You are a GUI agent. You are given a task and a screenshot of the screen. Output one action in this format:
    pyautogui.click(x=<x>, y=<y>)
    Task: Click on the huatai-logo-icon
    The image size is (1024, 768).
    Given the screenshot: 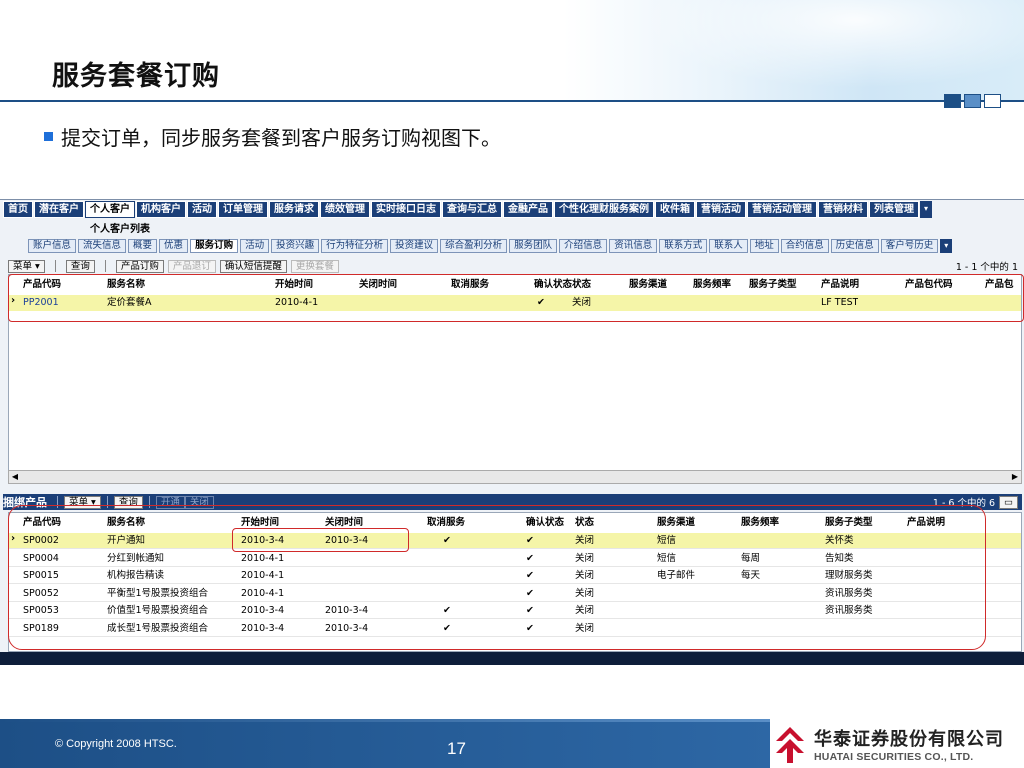 What is the action you would take?
    pyautogui.click(x=790, y=745)
    